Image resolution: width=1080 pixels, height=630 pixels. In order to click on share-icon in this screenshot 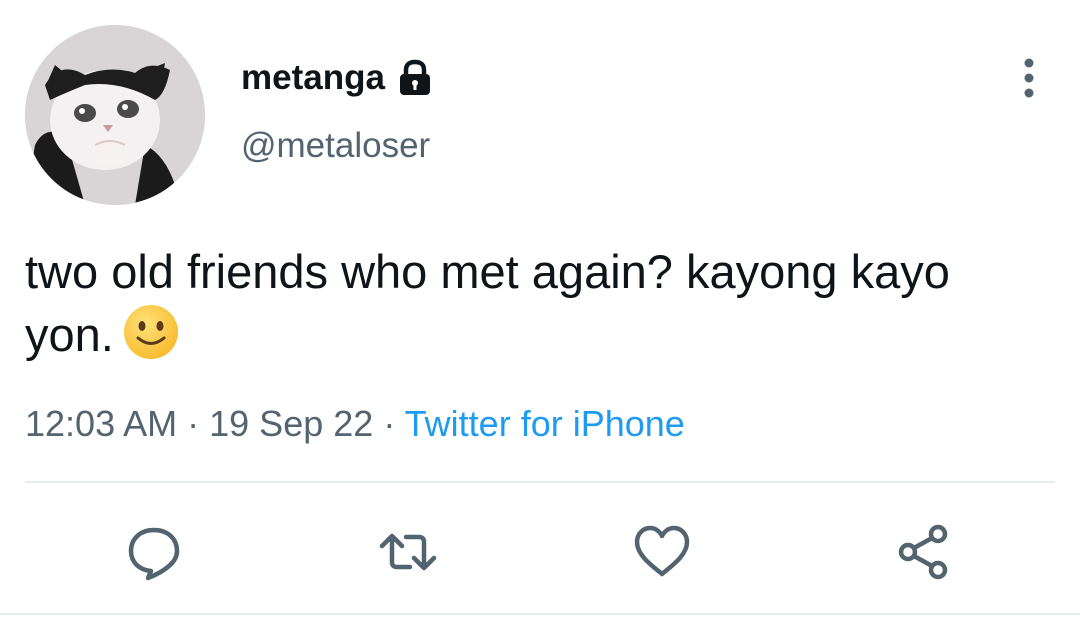, I will do `click(923, 552)`.